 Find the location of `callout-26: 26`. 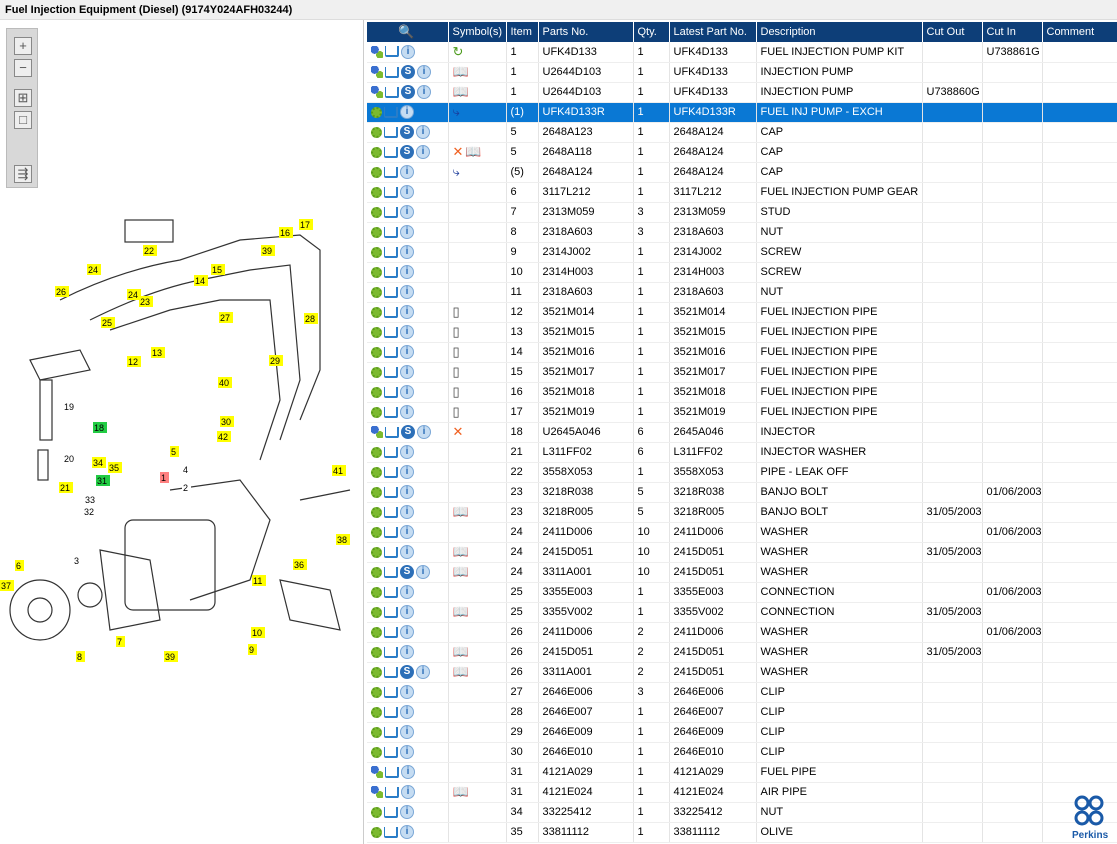

callout-26: 26 is located at coordinates (62, 291).